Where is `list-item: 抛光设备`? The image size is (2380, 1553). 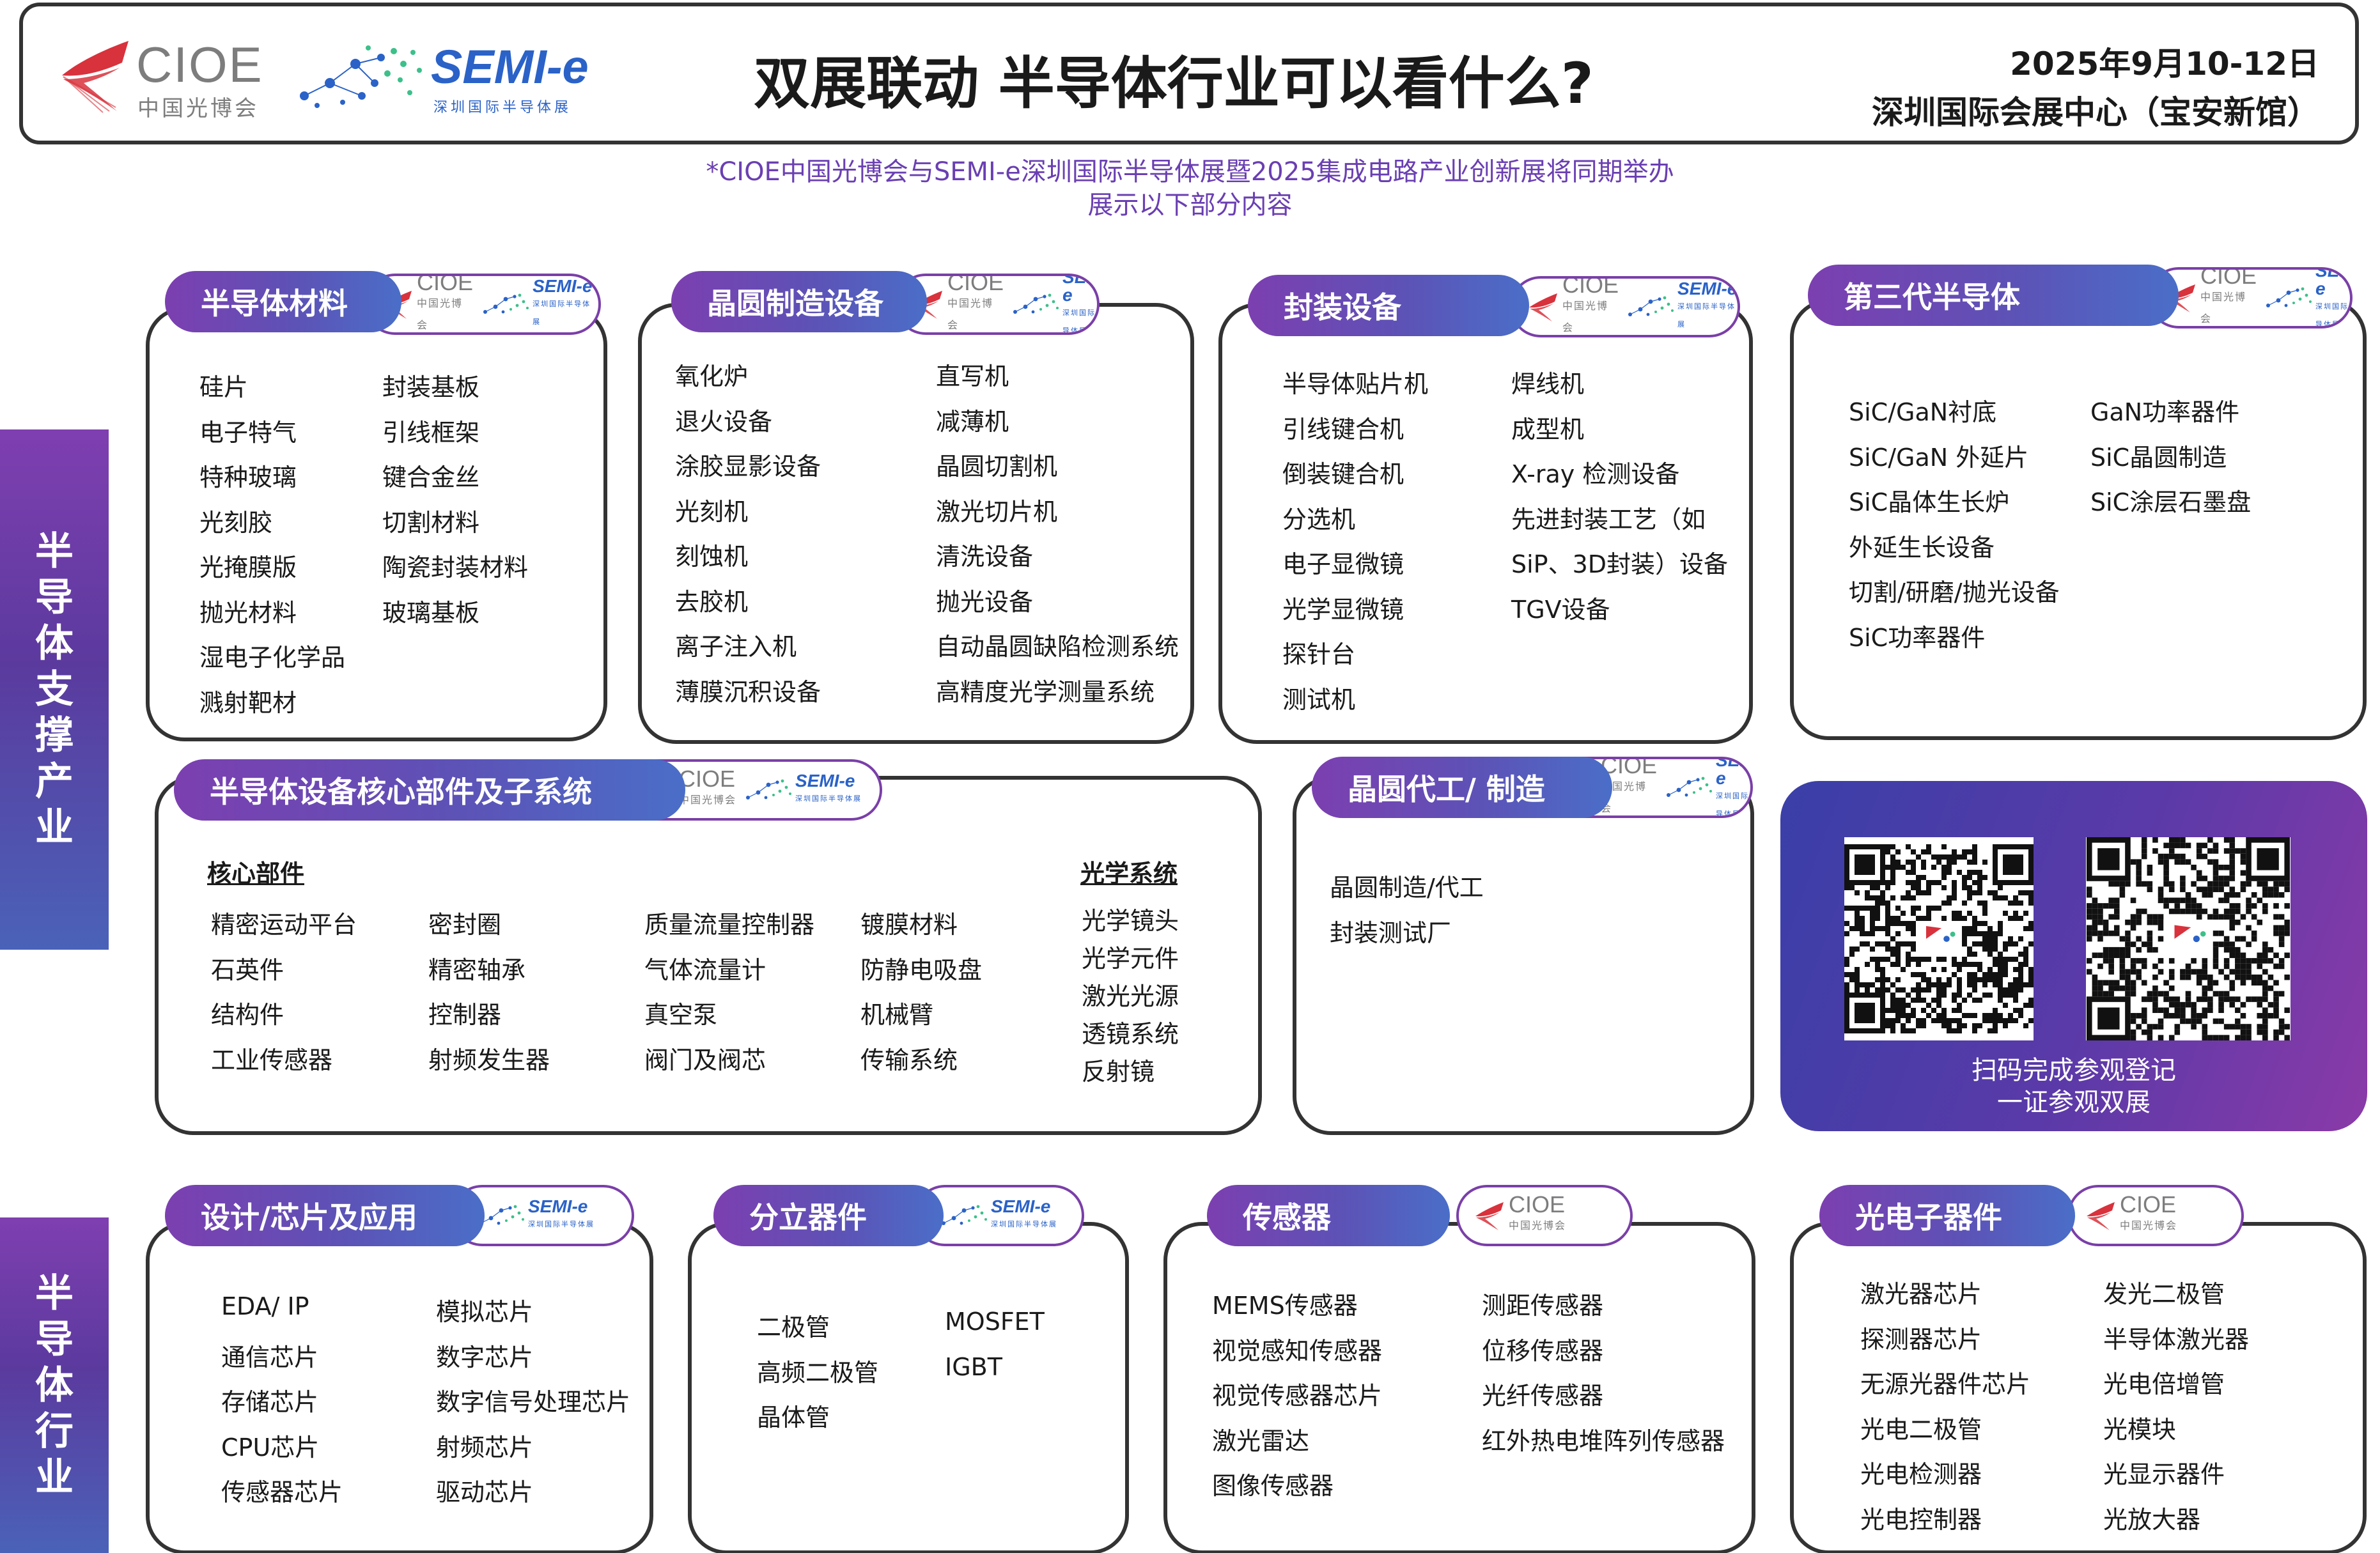 list-item: 抛光设备 is located at coordinates (985, 601).